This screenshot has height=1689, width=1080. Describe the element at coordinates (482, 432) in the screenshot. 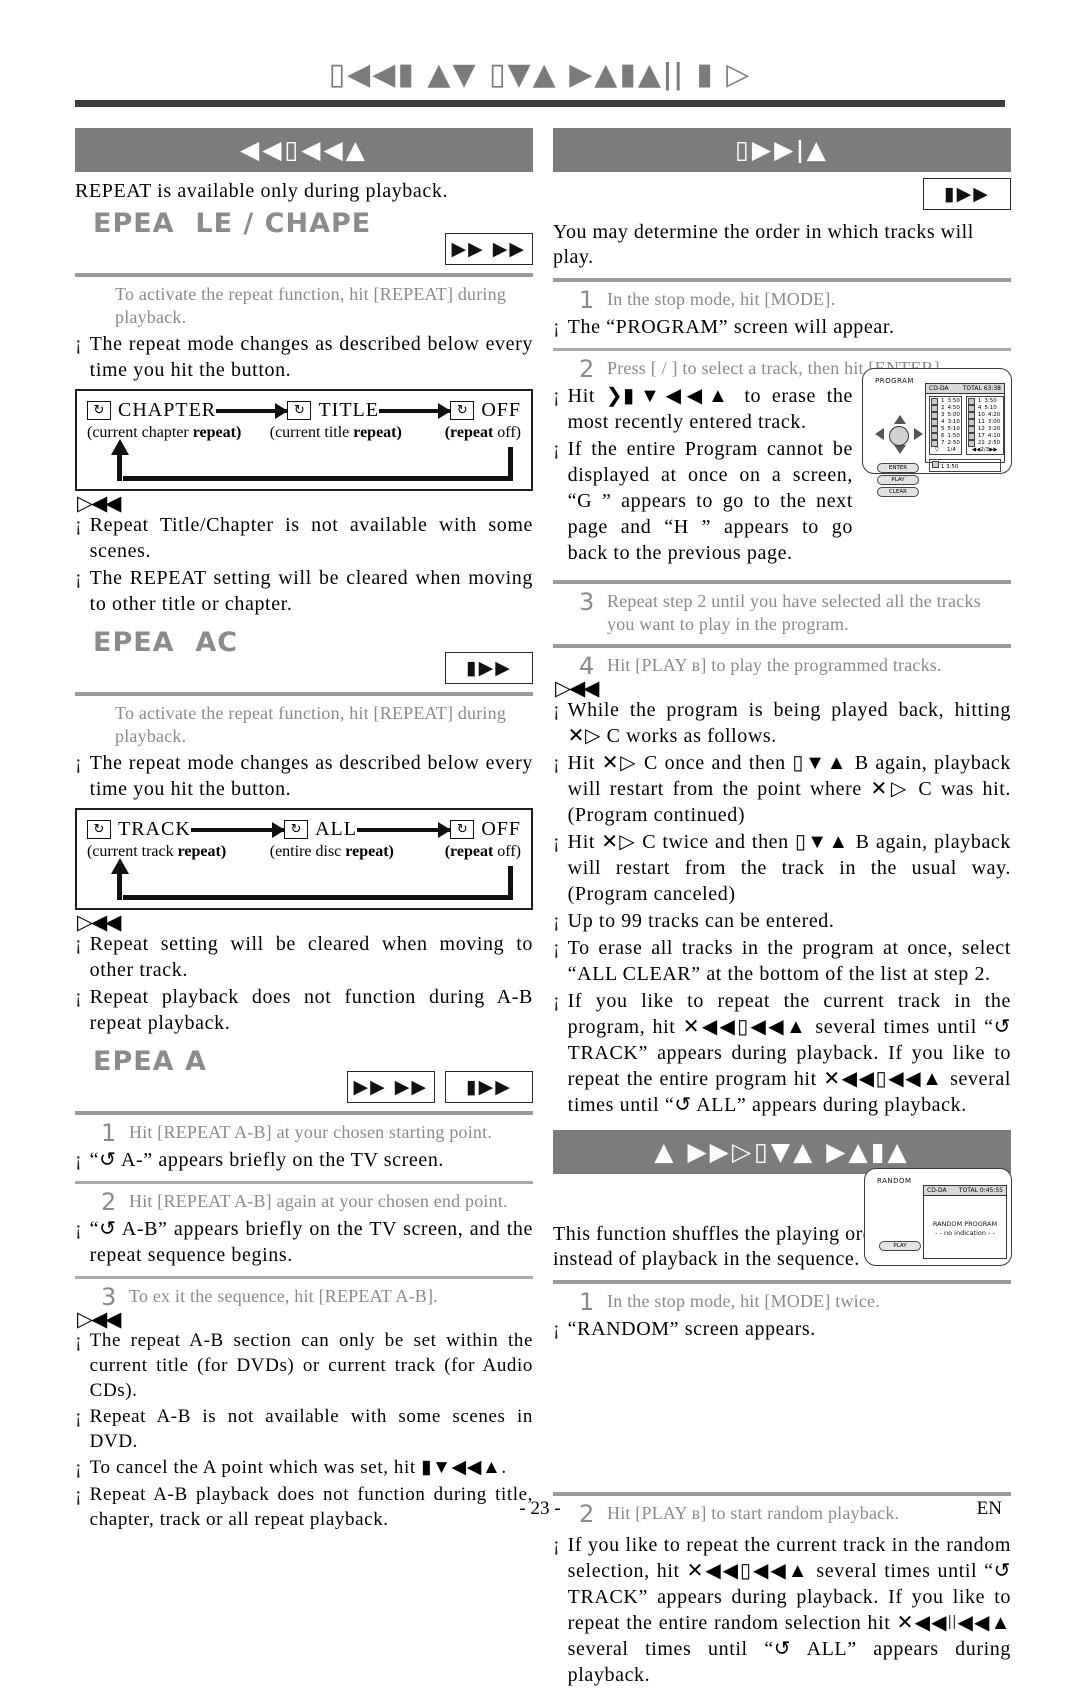

I see `flow-caption: (repeat off)` at that location.